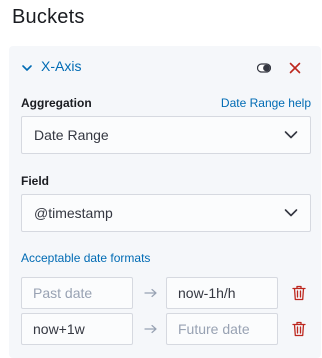 The image size is (322, 358). What do you see at coordinates (165, 68) in the screenshot?
I see `accordion-header: X-Axis` at bounding box center [165, 68].